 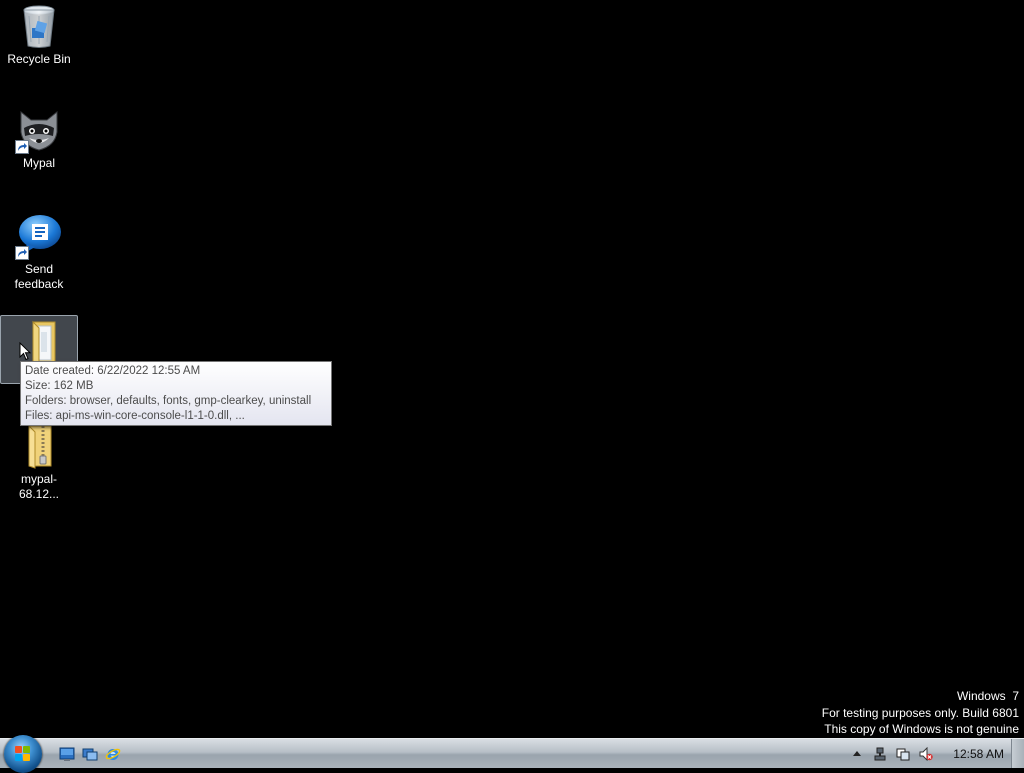 I want to click on desktop-icon-label: Mypal, so click(x=38, y=163).